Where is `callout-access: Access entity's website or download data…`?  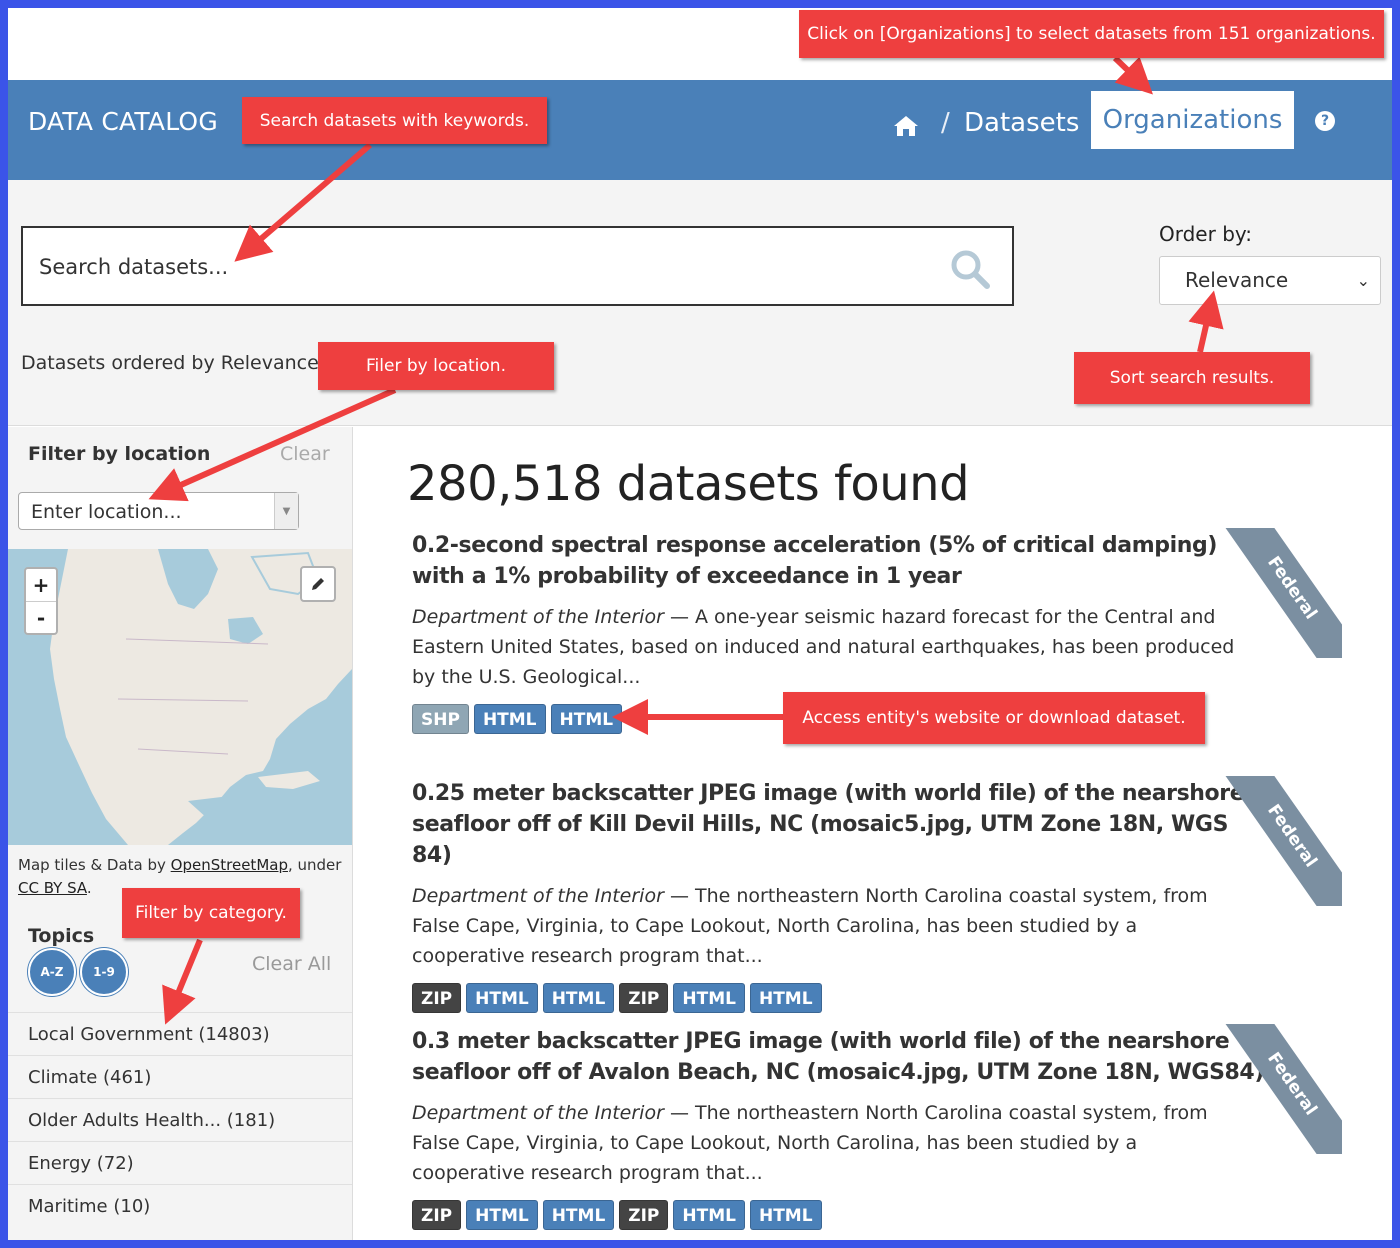
callout-access: Access entity's website or download data… is located at coordinates (994, 718).